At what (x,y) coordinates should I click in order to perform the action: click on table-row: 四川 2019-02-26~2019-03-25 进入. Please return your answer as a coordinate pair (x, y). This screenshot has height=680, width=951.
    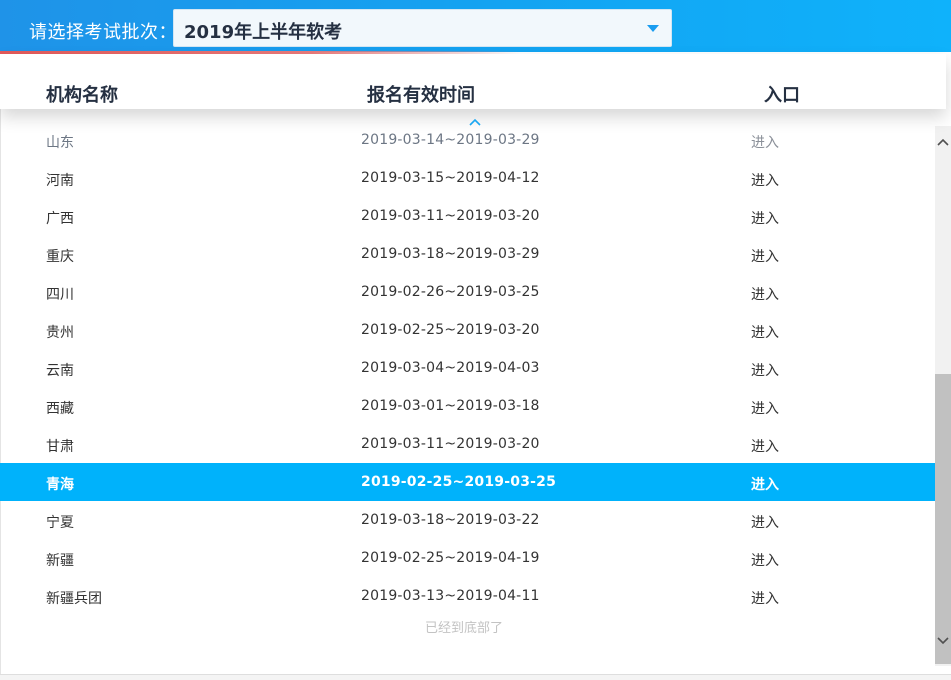
    Looking at the image, I should click on (467, 292).